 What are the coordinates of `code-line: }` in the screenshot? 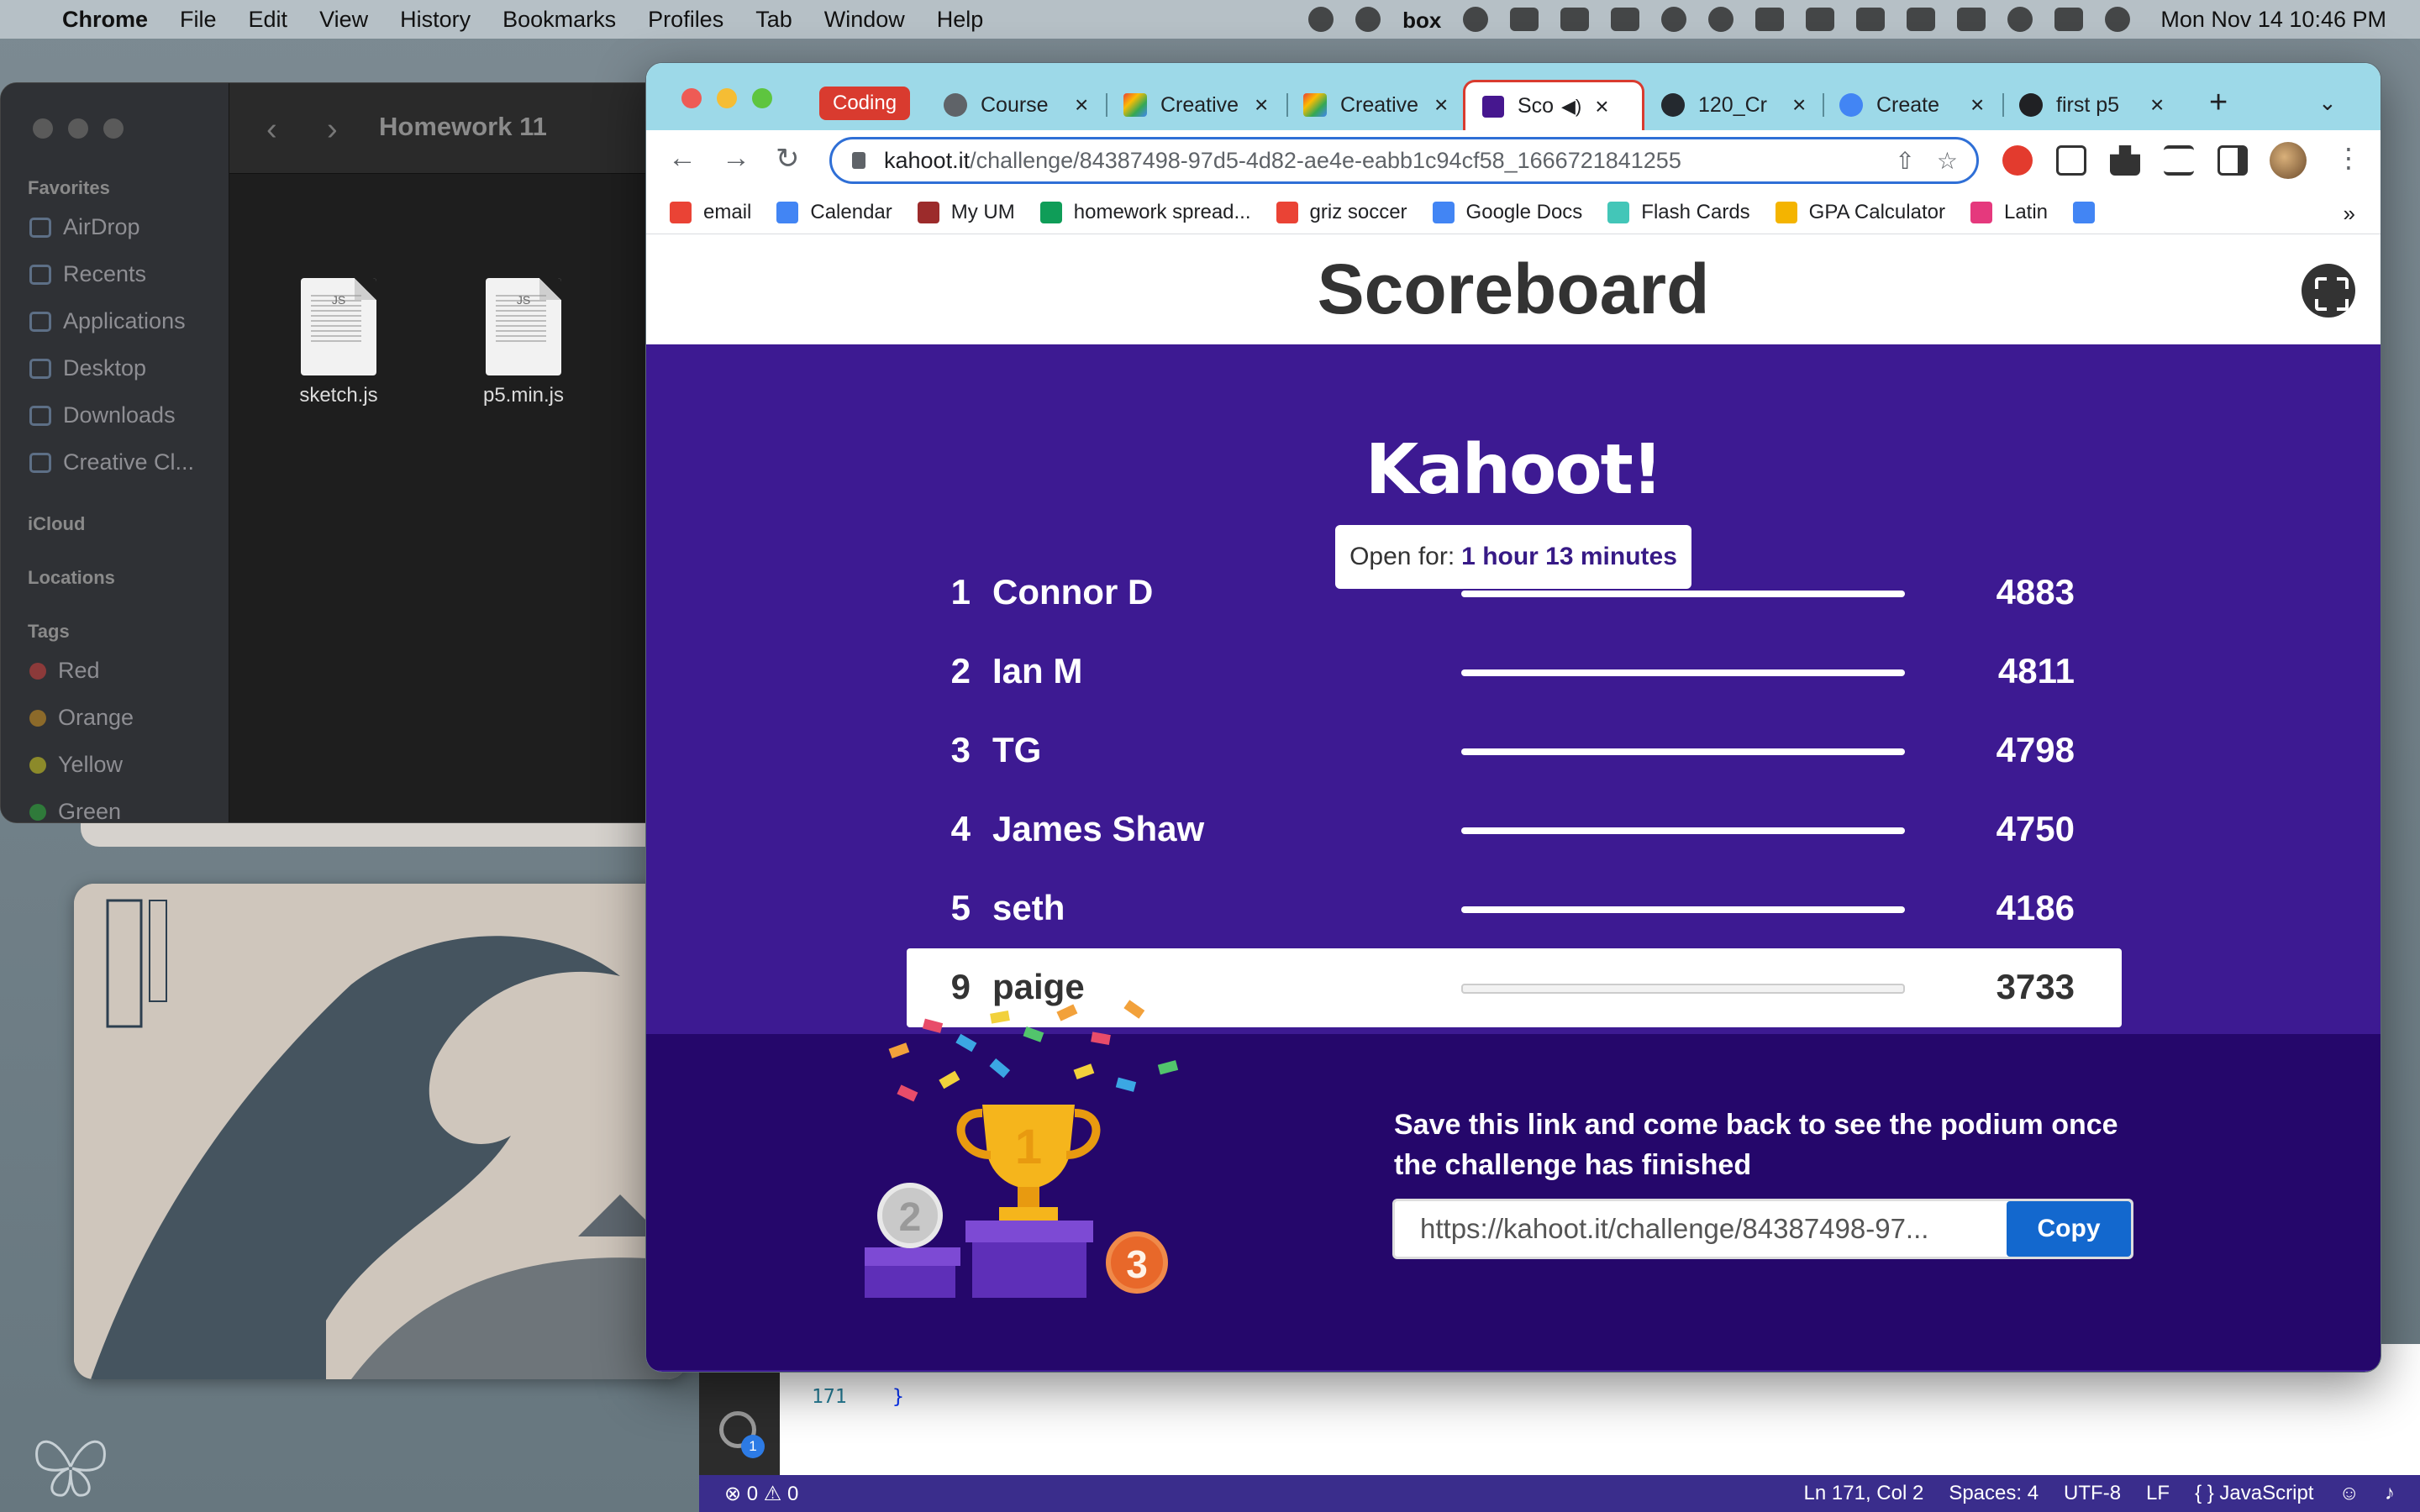 It's located at (898, 1397).